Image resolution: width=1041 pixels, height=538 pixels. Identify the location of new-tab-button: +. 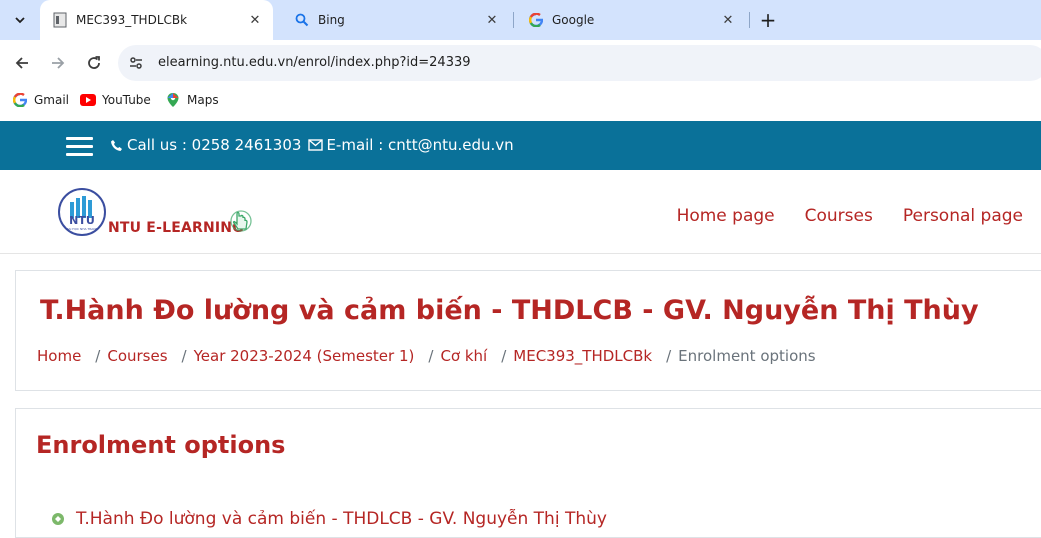
(768, 20).